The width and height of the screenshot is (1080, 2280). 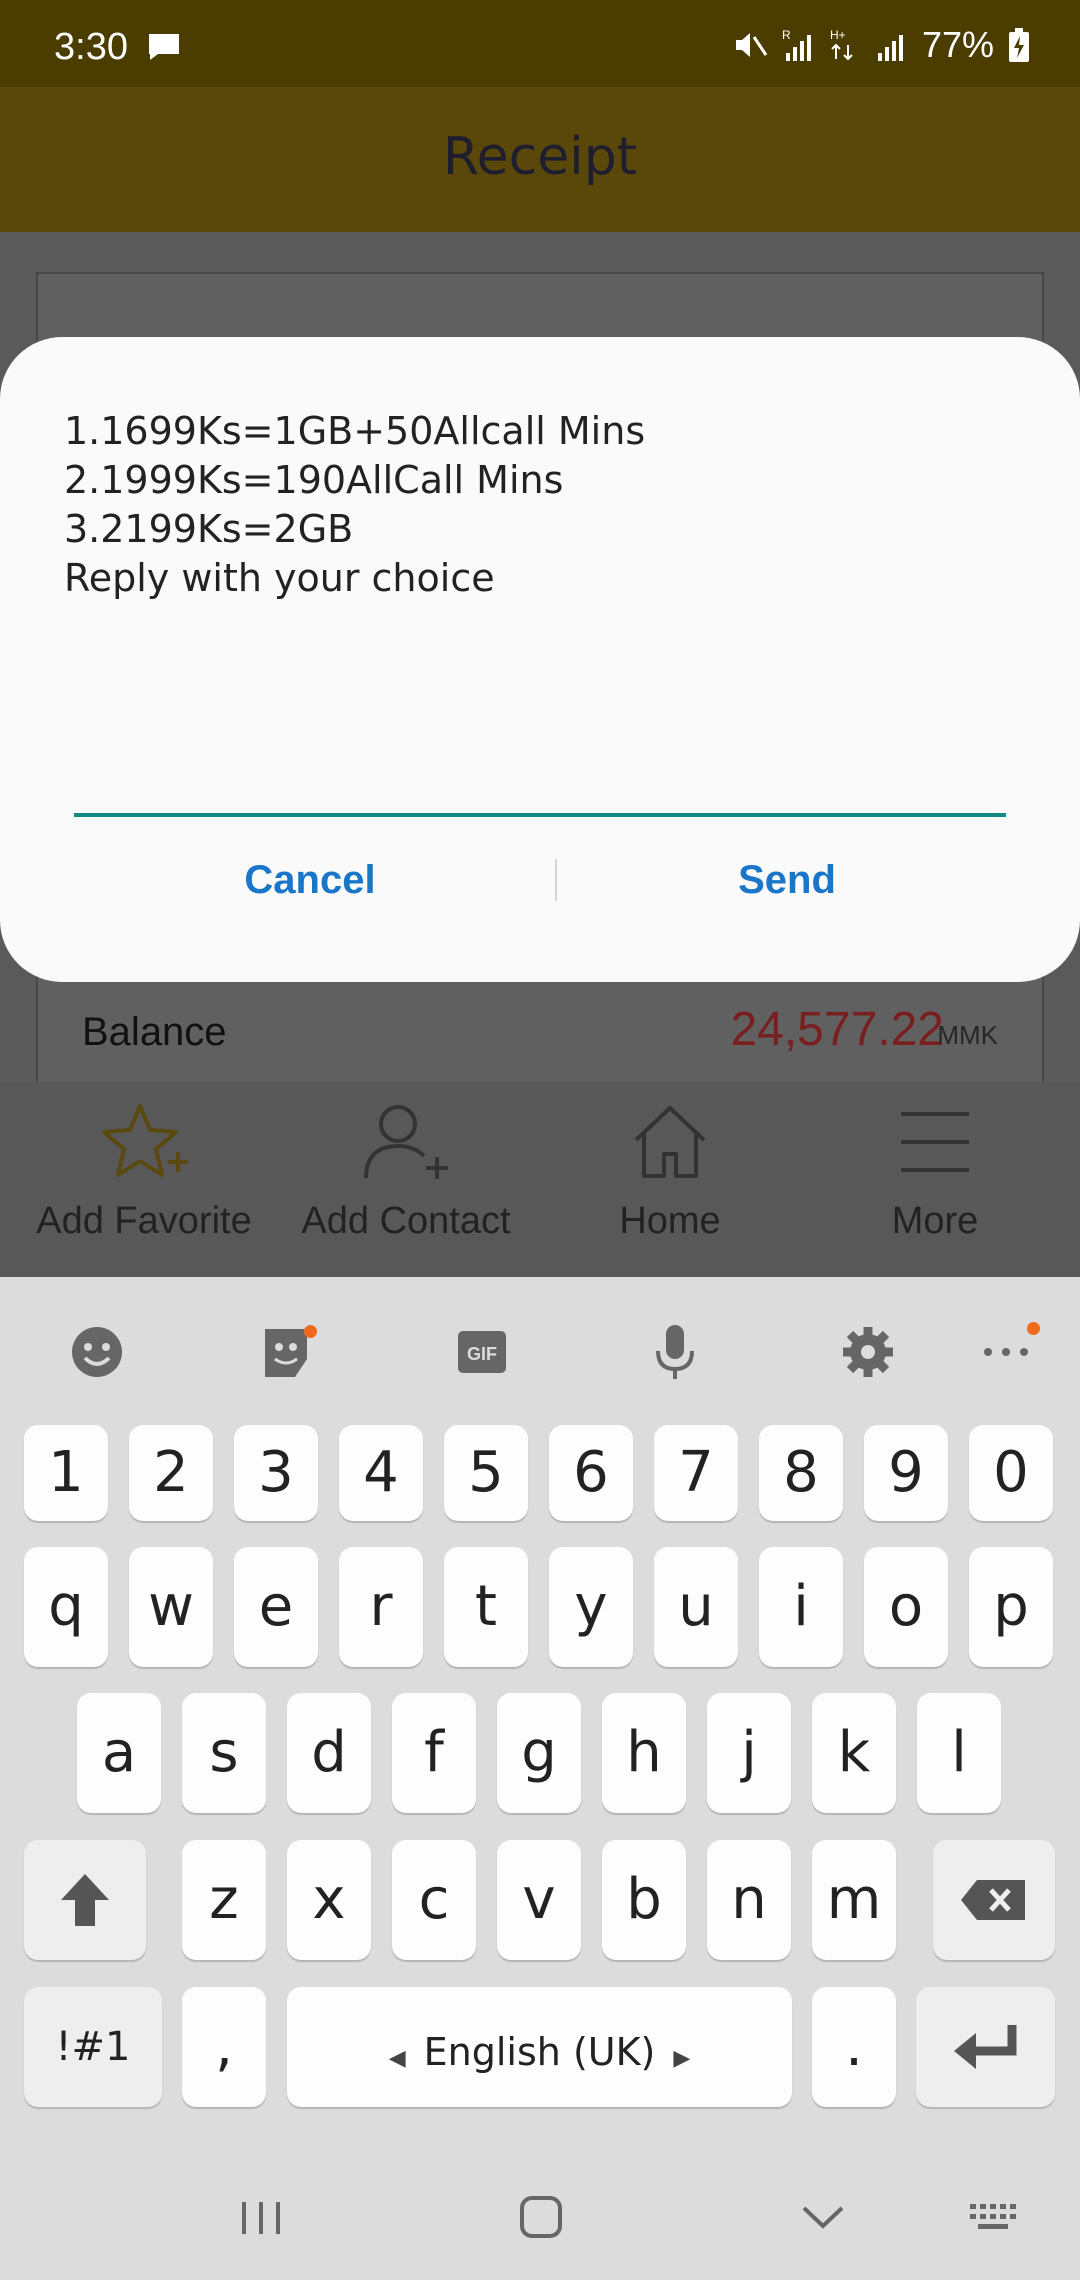 I want to click on space-key-label: English (UK), so click(x=539, y=2052).